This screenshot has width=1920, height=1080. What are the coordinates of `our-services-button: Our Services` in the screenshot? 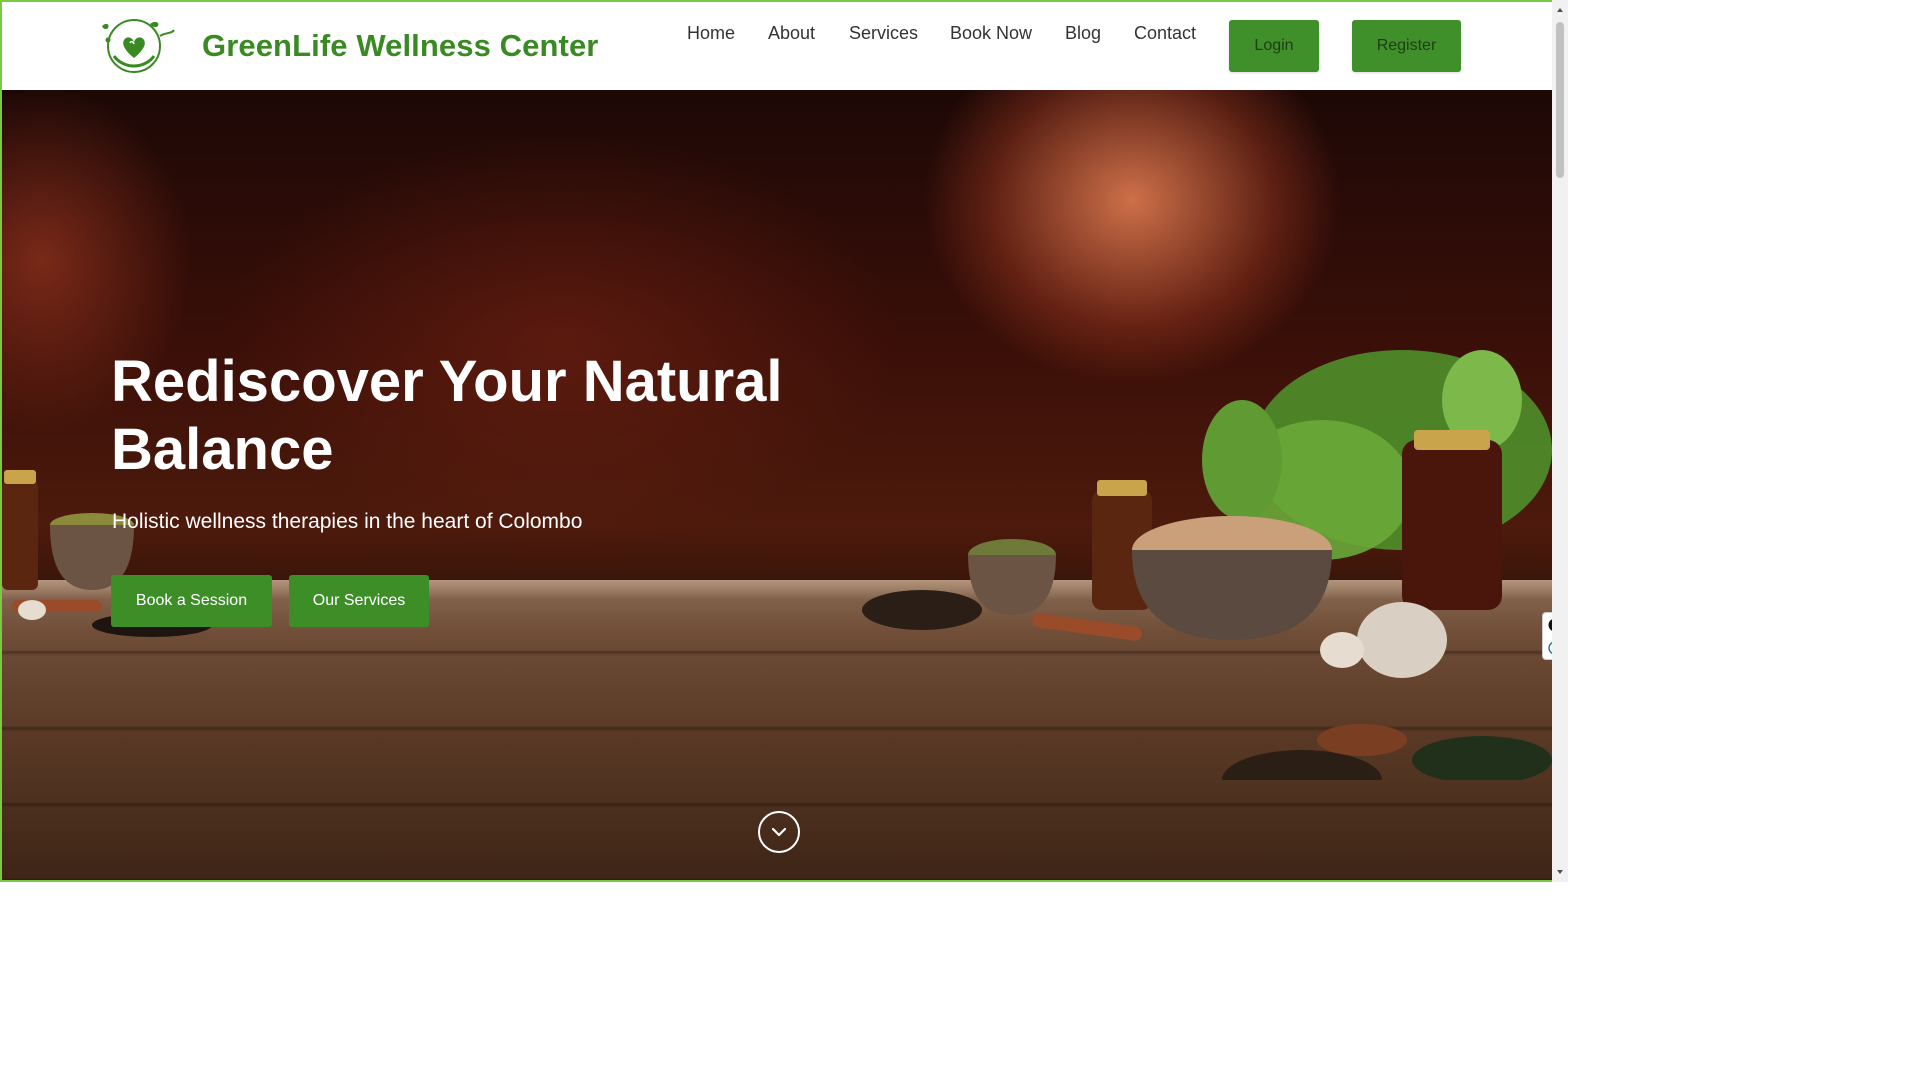 It's located at (359, 601).